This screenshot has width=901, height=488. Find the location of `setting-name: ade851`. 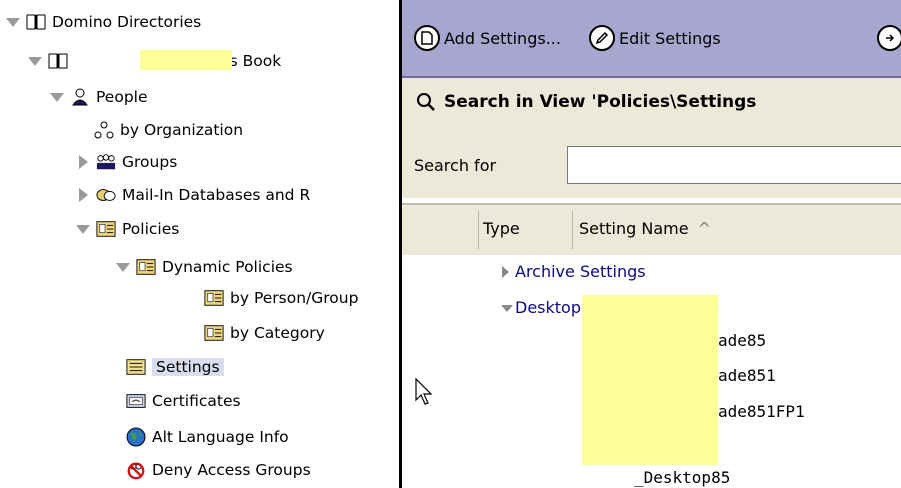

setting-name: ade851 is located at coordinates (747, 375).